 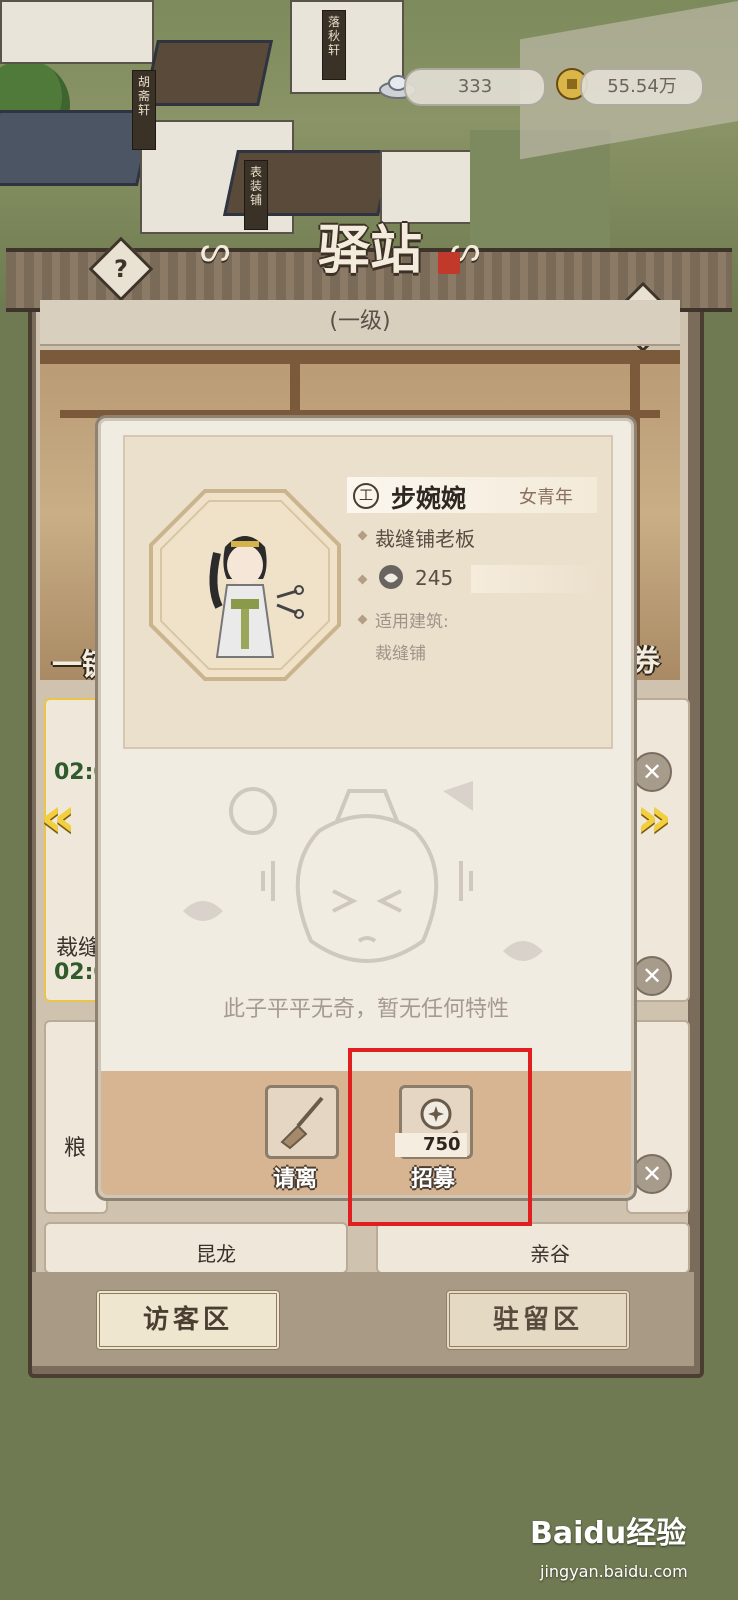 What do you see at coordinates (75, 1148) in the screenshot?
I see `visitor-2-label: 粮` at bounding box center [75, 1148].